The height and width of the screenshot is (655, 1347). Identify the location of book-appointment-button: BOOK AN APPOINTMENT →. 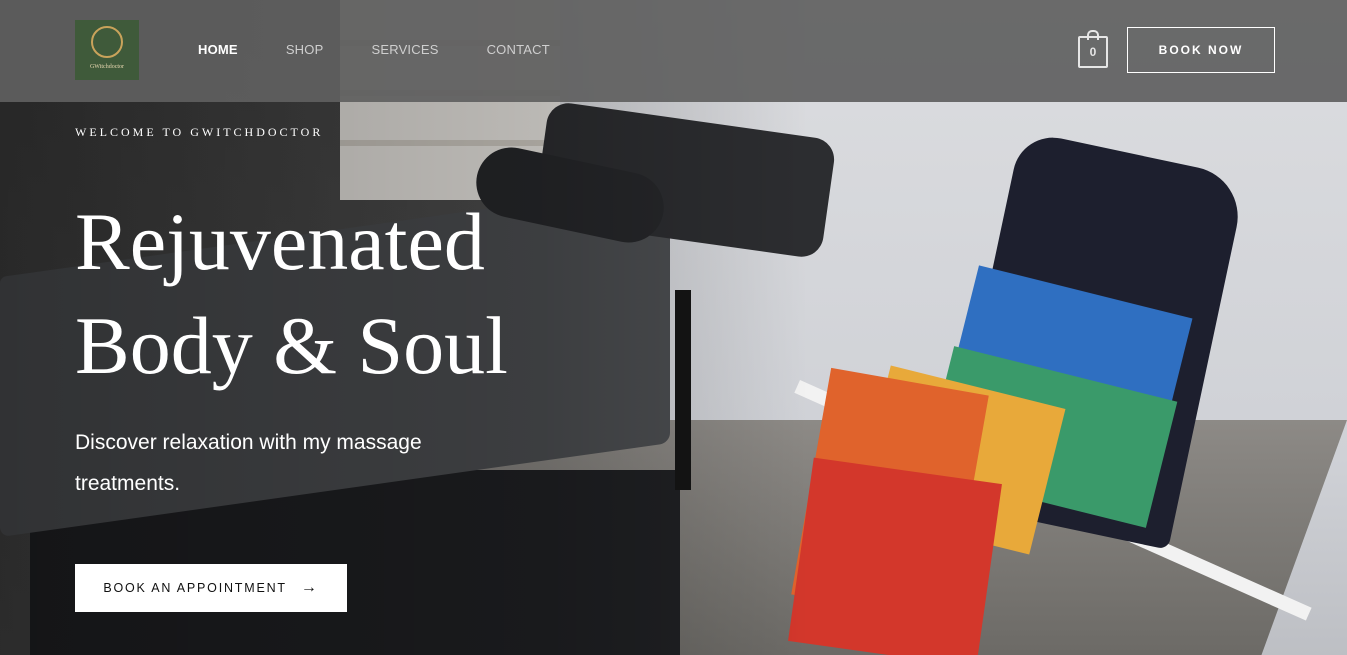
(211, 588).